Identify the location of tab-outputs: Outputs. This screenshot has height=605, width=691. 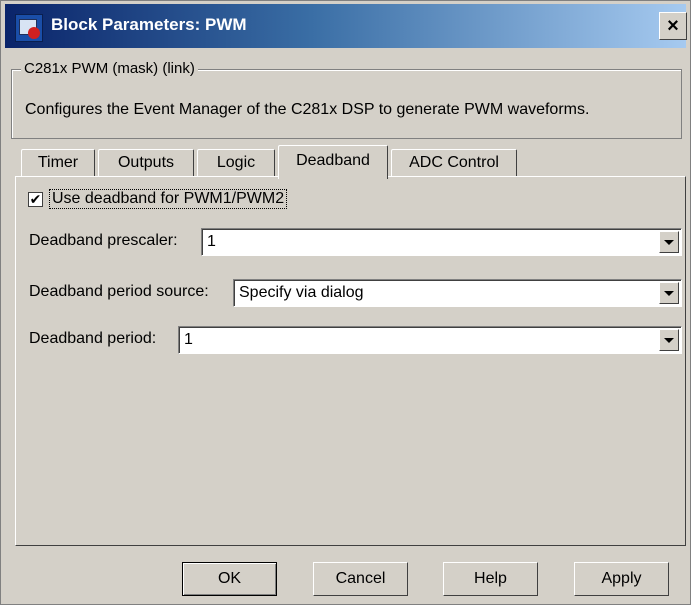
(146, 163).